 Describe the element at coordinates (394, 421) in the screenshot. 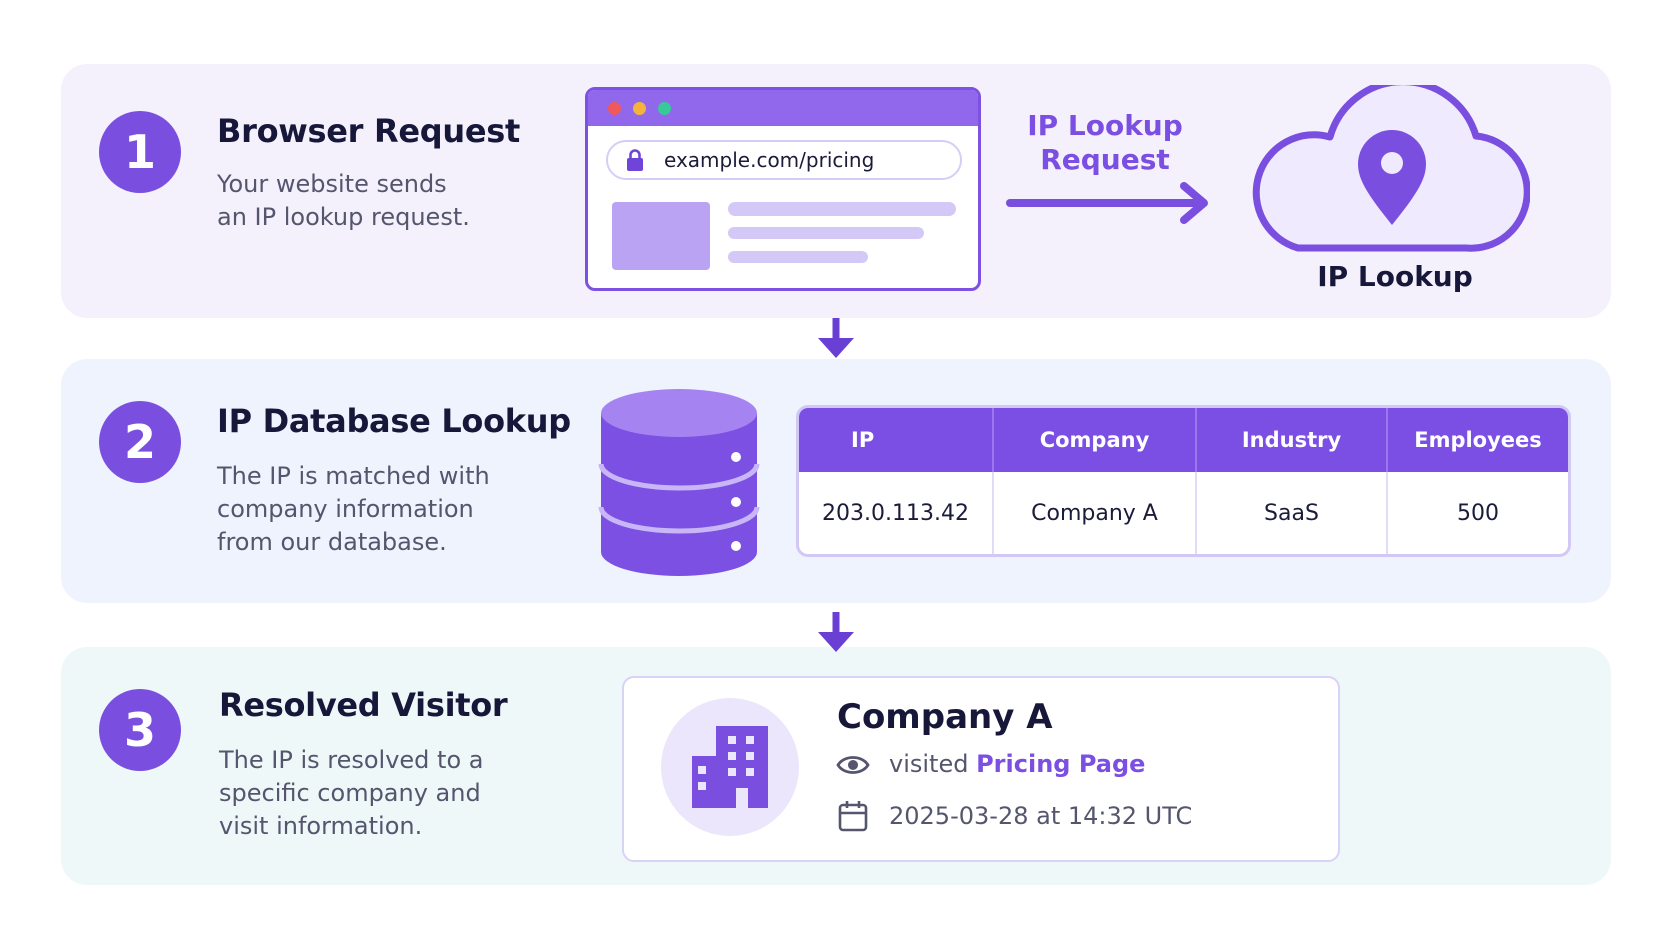

I see `step-title-2: IP Database Lookup` at that location.